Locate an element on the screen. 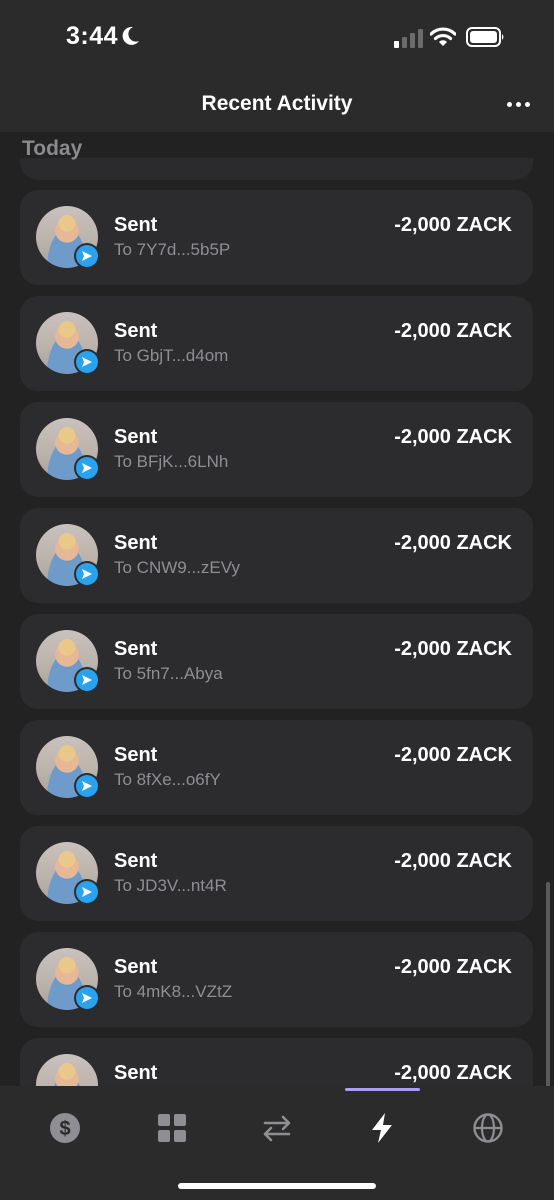  transaction-recipient: To BFjK...6LNh is located at coordinates (171, 461).